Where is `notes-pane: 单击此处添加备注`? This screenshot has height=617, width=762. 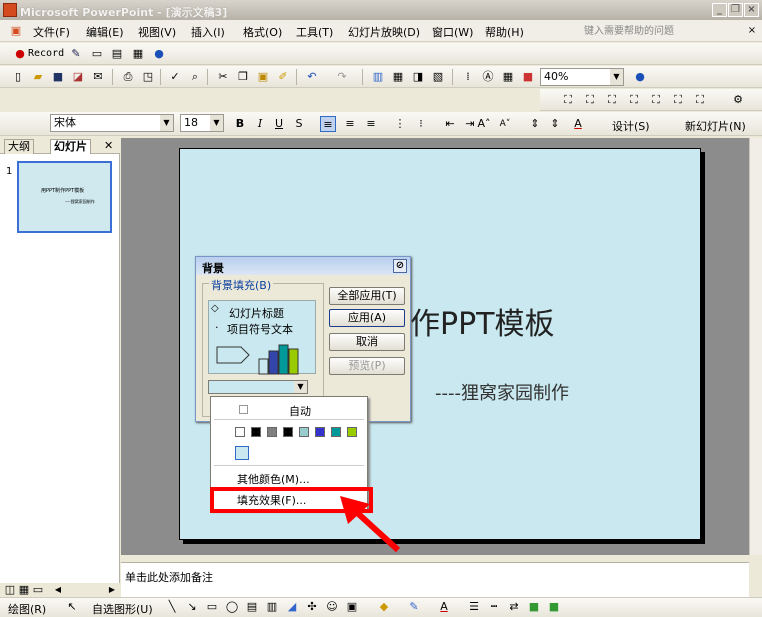
notes-pane: 单击此处添加备注 is located at coordinates (435, 579).